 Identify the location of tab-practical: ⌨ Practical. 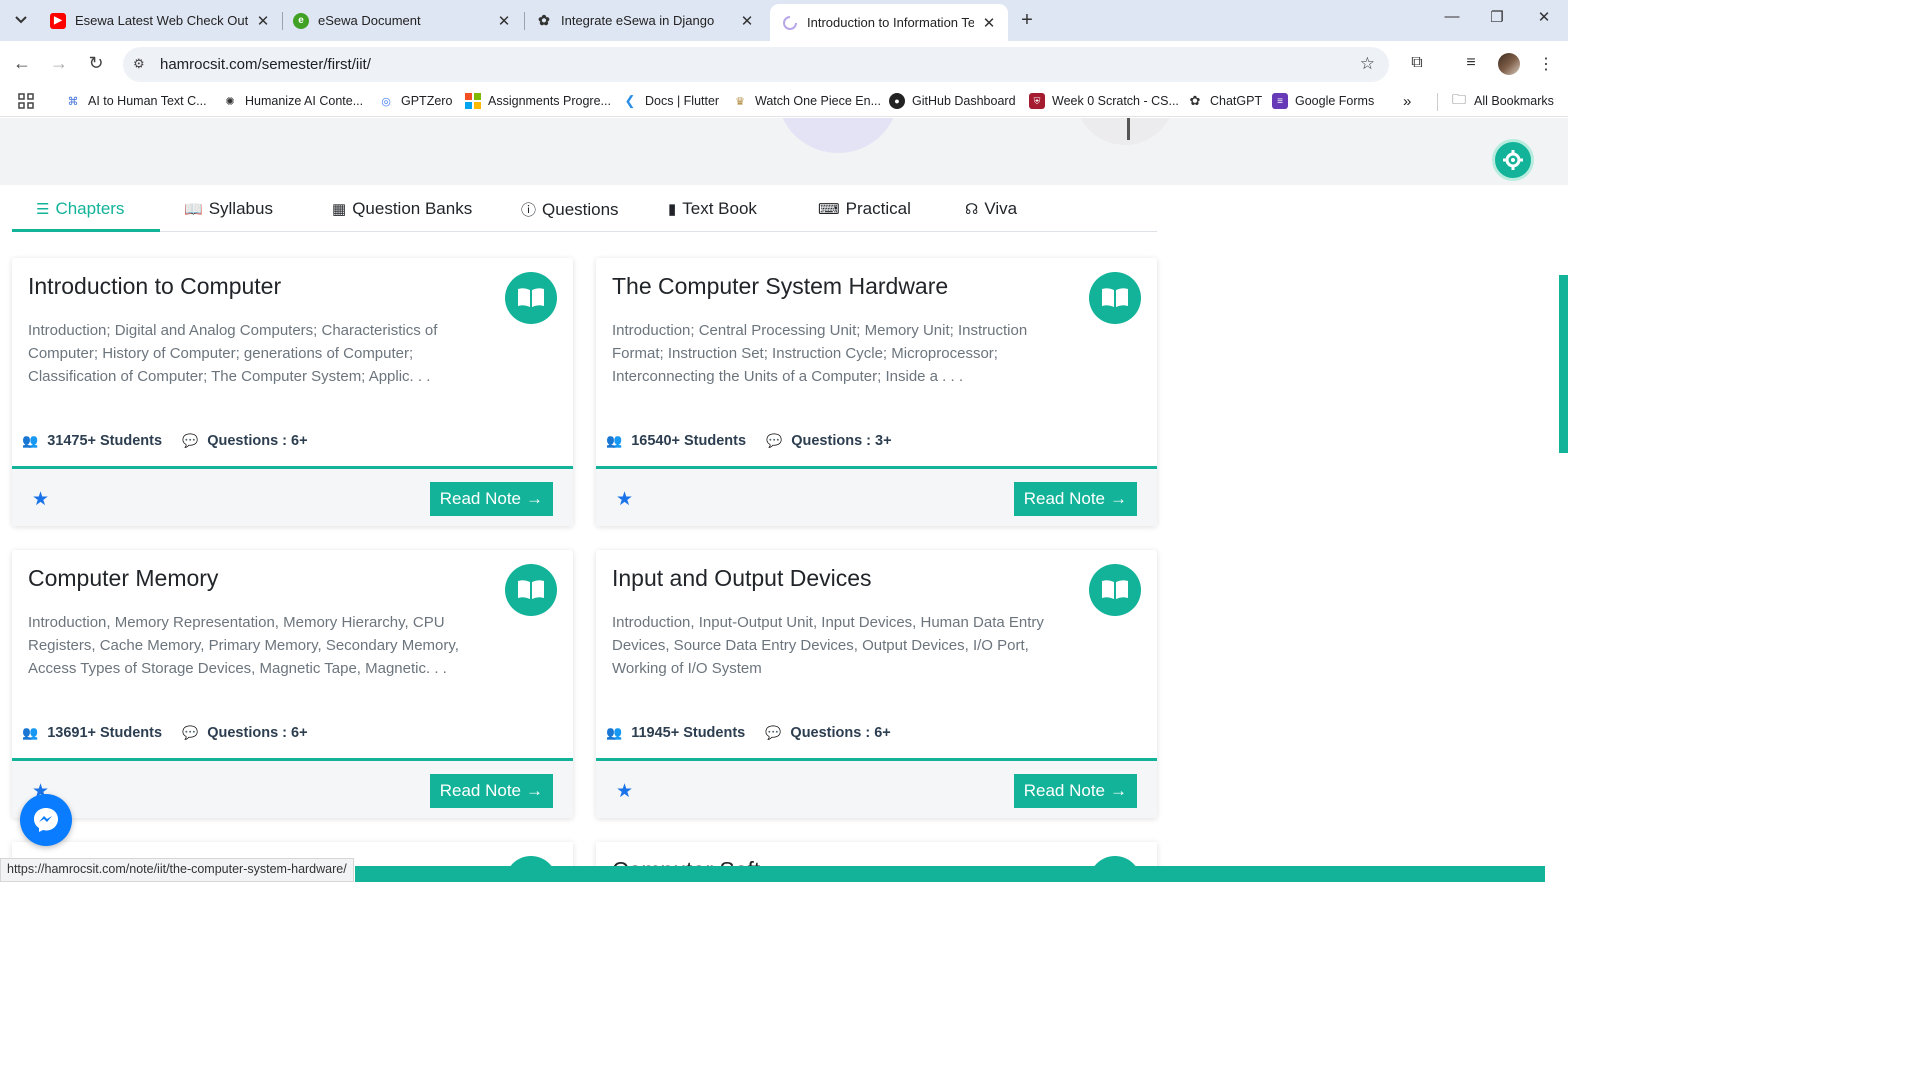
(864, 209).